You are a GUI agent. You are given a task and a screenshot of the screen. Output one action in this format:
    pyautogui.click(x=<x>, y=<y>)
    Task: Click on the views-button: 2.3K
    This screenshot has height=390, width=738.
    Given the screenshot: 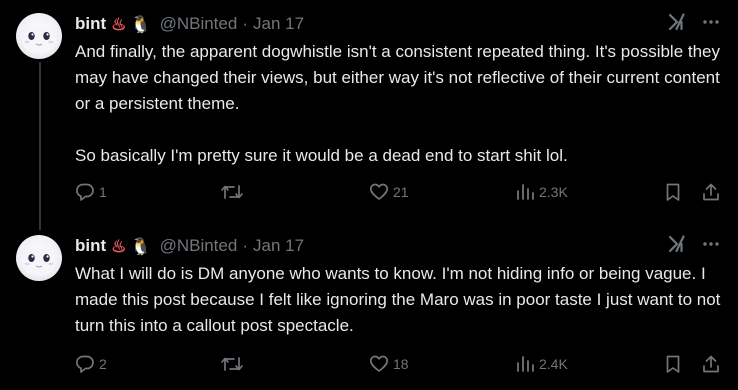 What is the action you would take?
    pyautogui.click(x=541, y=192)
    